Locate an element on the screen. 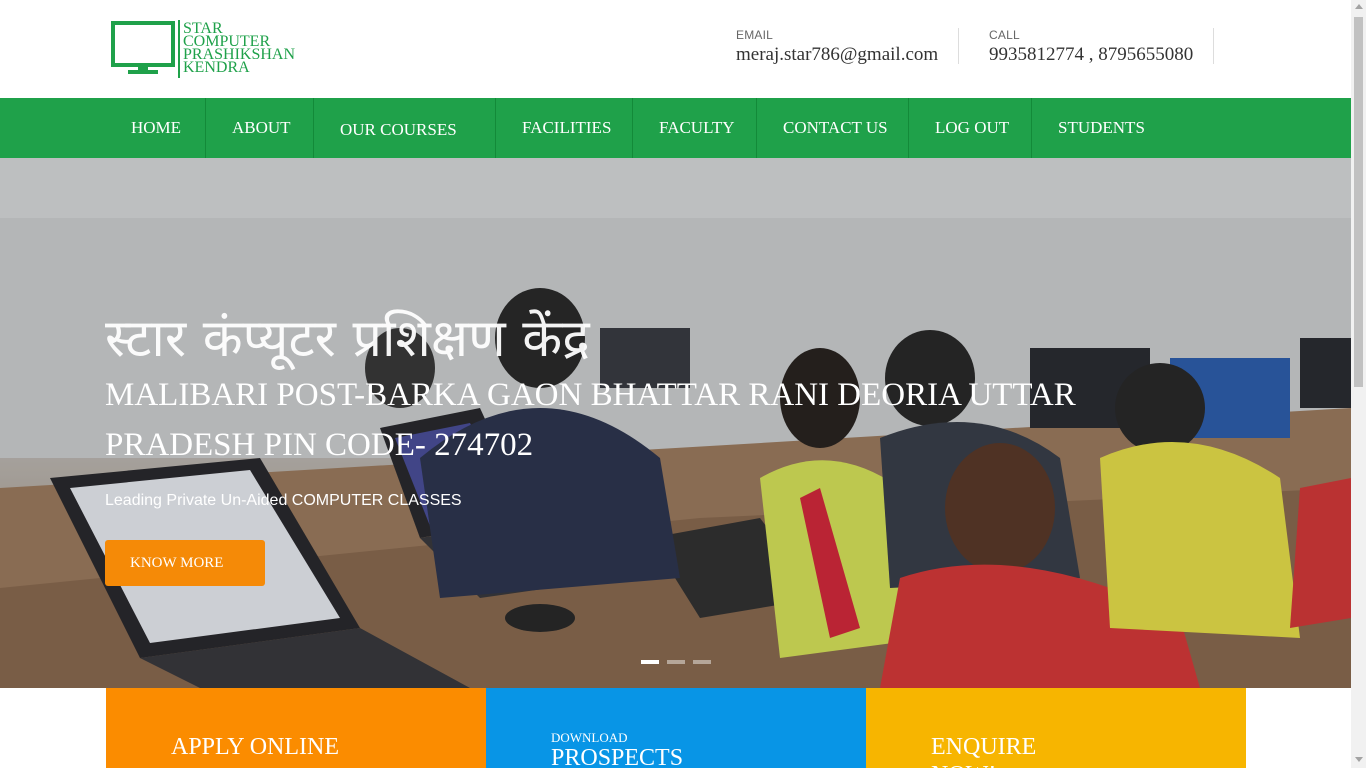 The width and height of the screenshot is (1366, 768). nav-label: LOG OUT is located at coordinates (972, 127).